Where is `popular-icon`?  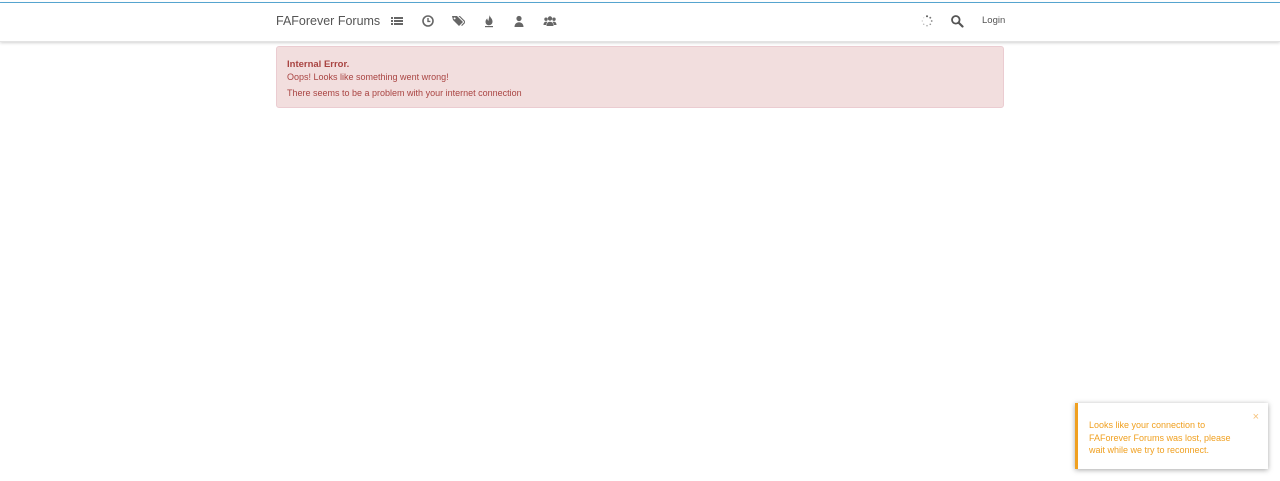 popular-icon is located at coordinates (489, 21).